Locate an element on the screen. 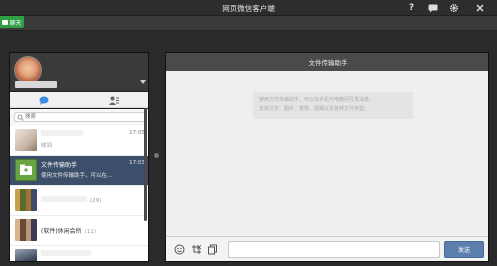 The image size is (497, 266). tab-chat: 聊天 is located at coordinates (12, 22).